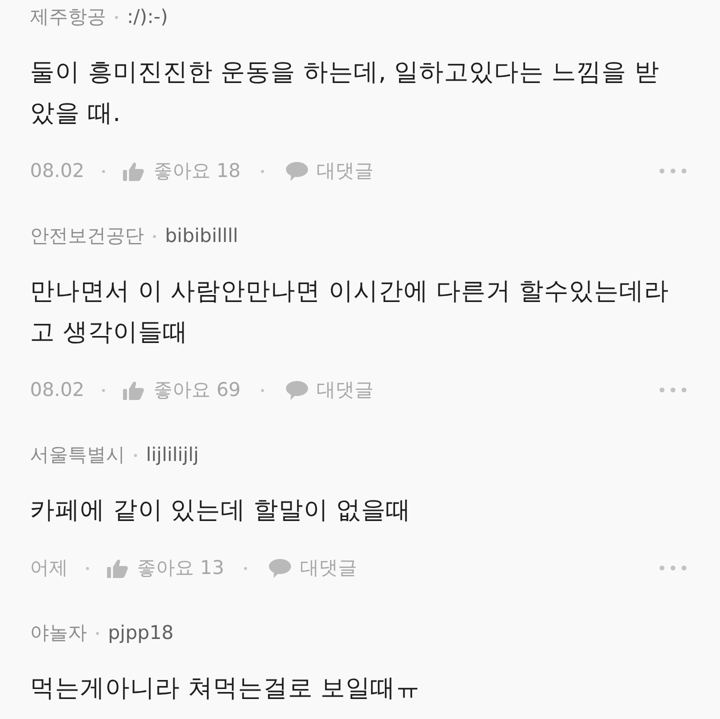  What do you see at coordinates (172, 455) in the screenshot?
I see `username: lijlilijlj` at bounding box center [172, 455].